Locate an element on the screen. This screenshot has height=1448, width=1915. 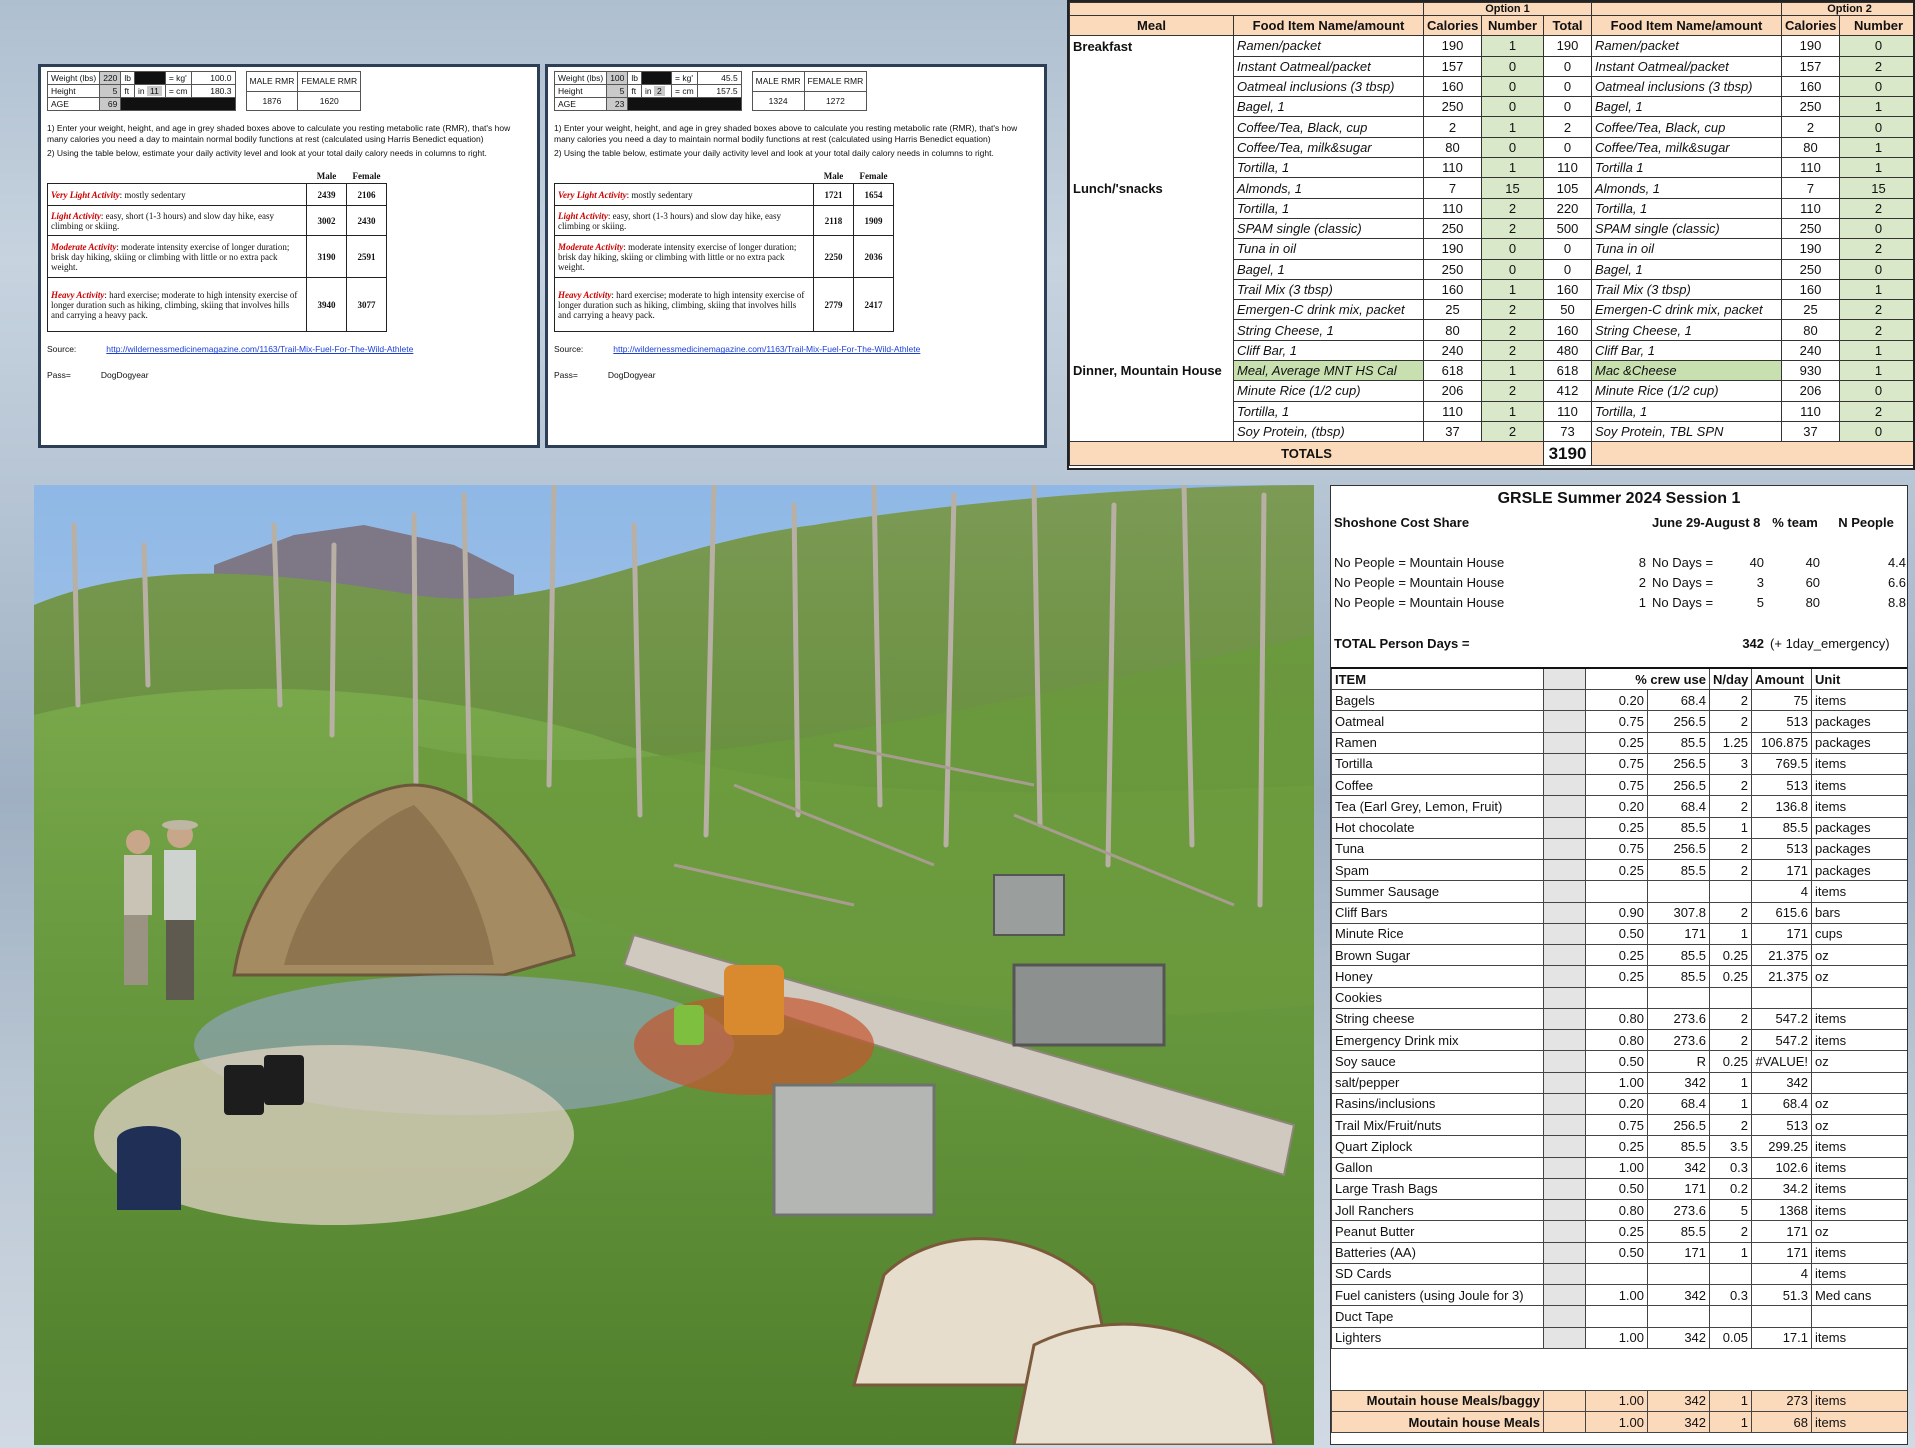
number-input: 15 is located at coordinates (1512, 188).